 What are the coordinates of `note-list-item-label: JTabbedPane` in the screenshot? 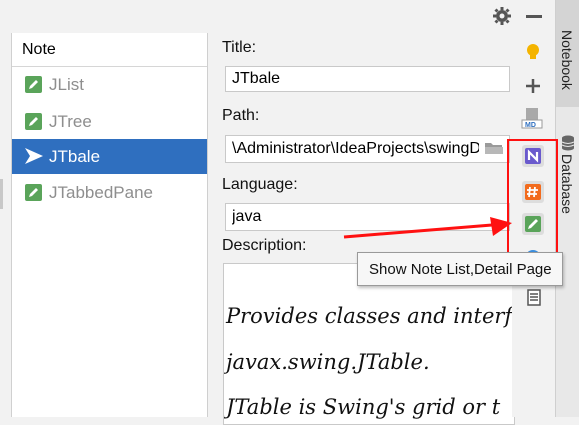 It's located at (101, 192).